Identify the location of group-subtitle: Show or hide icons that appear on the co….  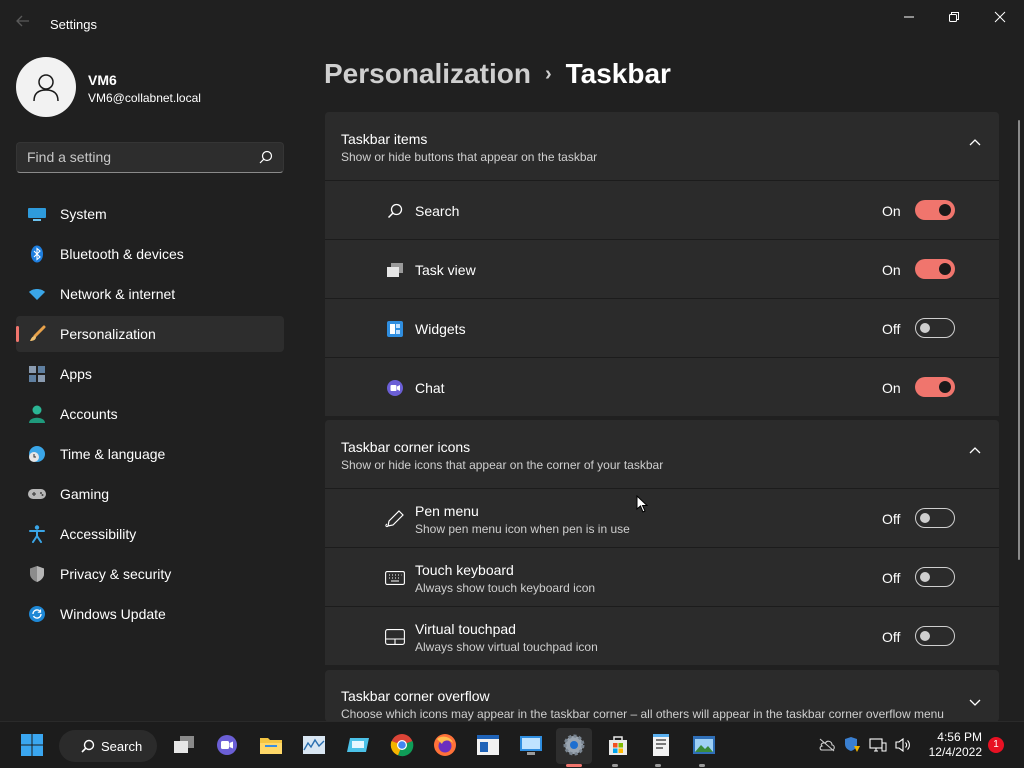
(502, 465).